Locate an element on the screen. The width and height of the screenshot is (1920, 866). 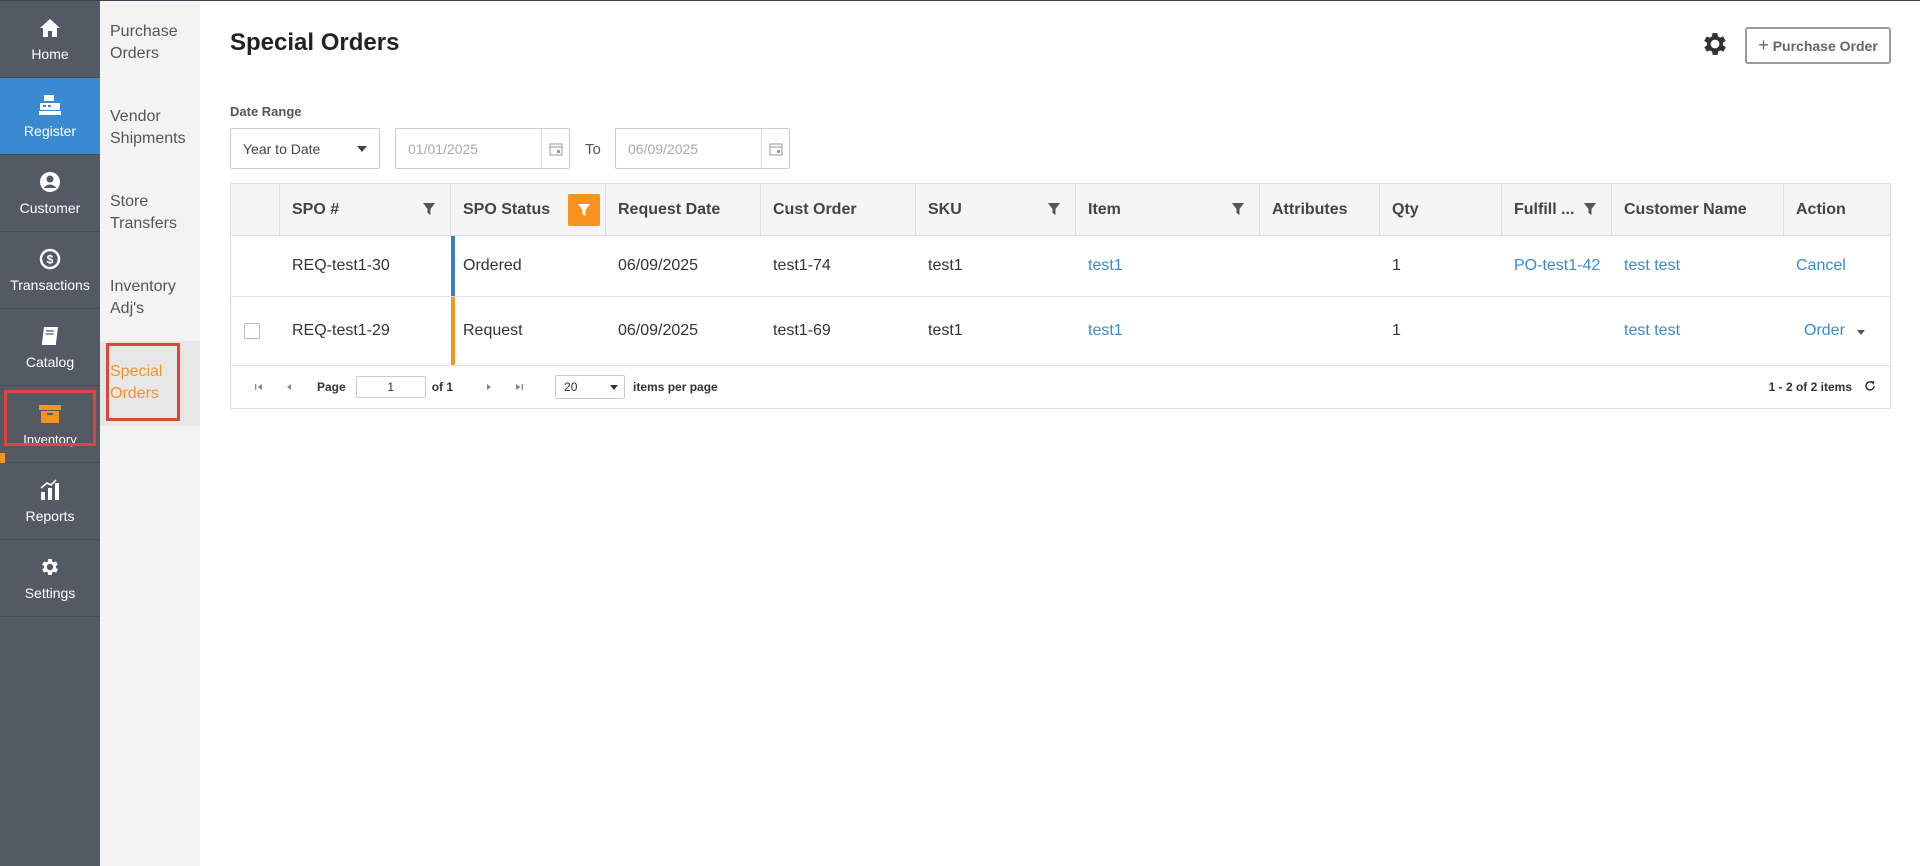
inventory-icon is located at coordinates (50, 414).